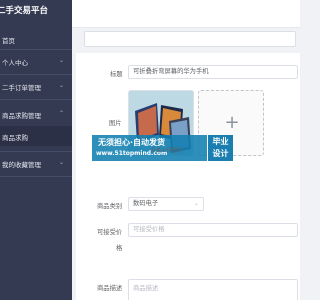 This screenshot has width=320, height=300. I want to click on sidebar-item-favorites-management: 我的收藏管理 ⌄, so click(36, 164).